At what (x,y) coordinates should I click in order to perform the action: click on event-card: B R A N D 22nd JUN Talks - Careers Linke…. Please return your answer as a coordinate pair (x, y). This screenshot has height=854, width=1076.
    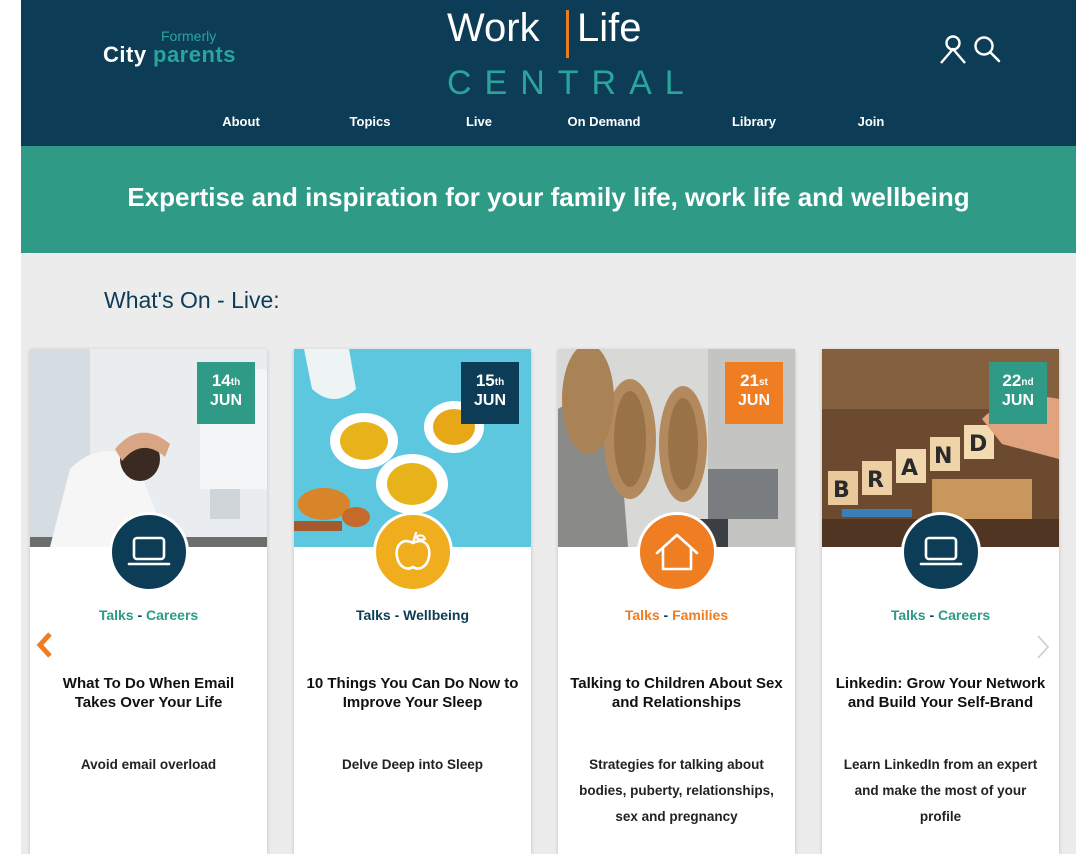
    Looking at the image, I should click on (940, 601).